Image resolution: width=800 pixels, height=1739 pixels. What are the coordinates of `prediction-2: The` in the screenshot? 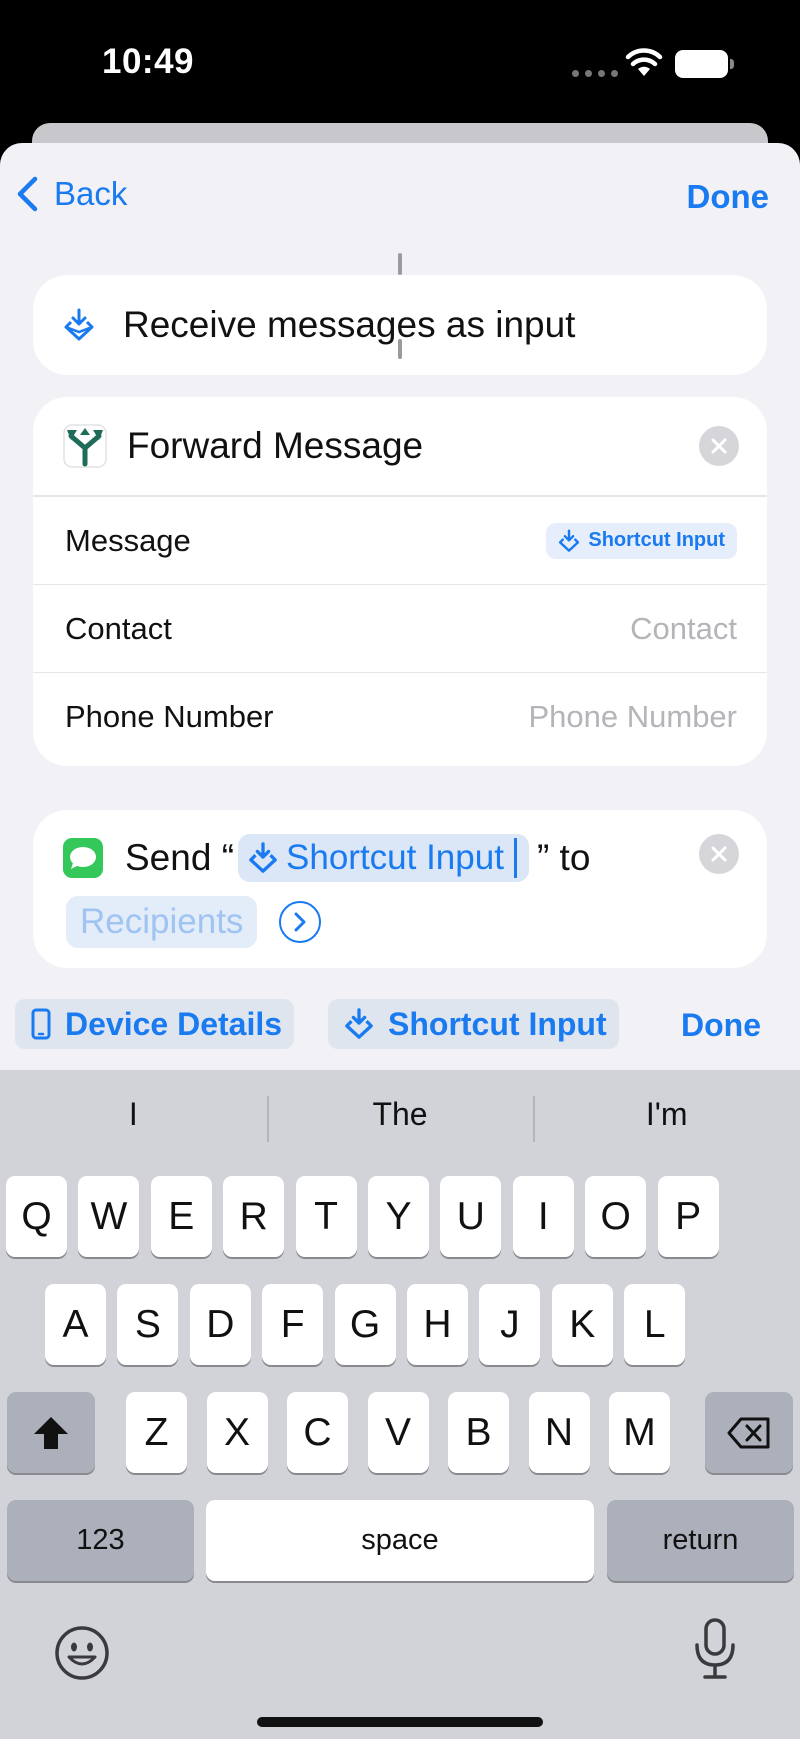 It's located at (400, 1114).